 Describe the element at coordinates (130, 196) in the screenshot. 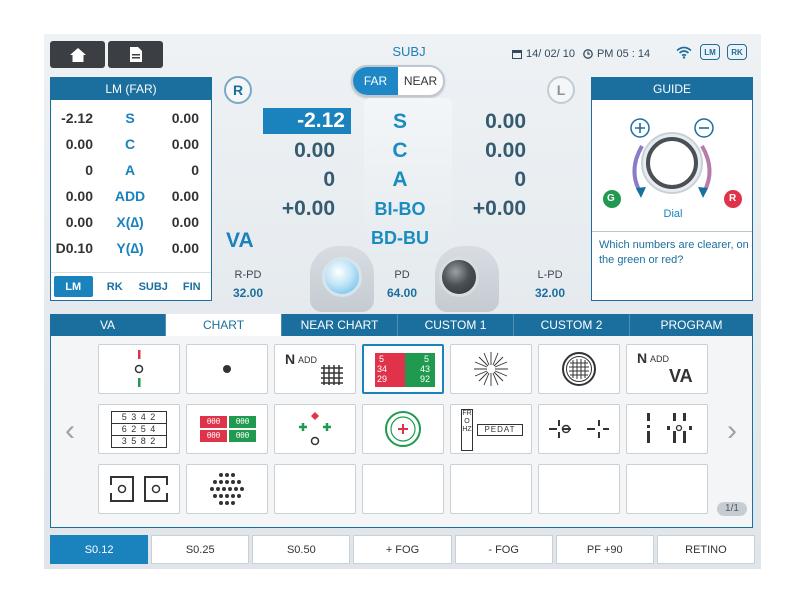

I see `lm-label: ADD` at that location.